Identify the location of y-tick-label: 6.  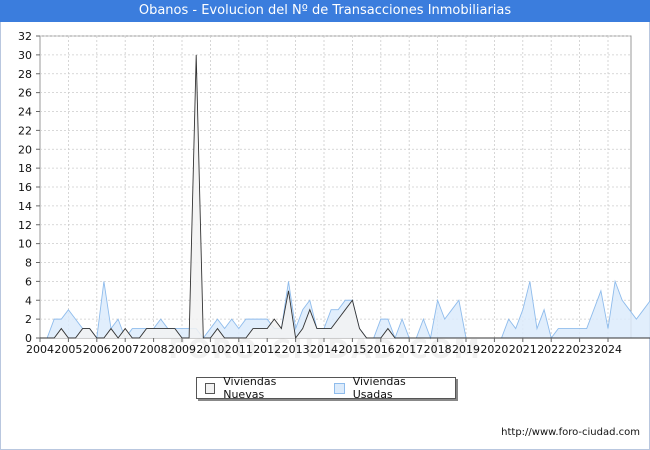
(28, 281).